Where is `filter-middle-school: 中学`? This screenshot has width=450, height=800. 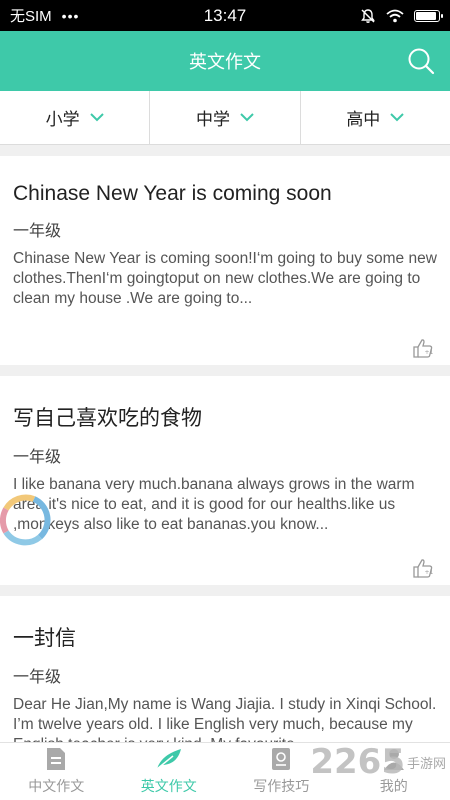 filter-middle-school: 中学 is located at coordinates (225, 117).